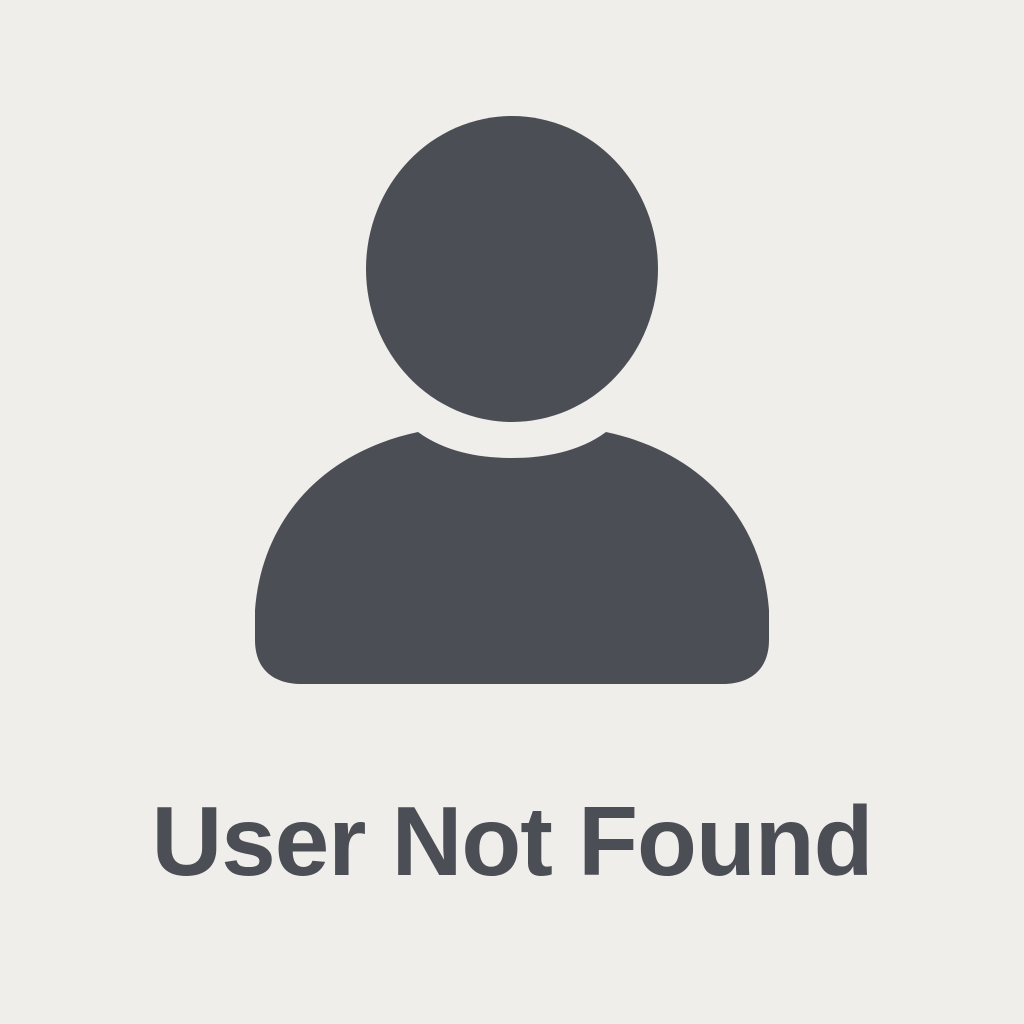 The height and width of the screenshot is (1024, 1024). I want to click on user-not-found-message: User Not Found, so click(512, 841).